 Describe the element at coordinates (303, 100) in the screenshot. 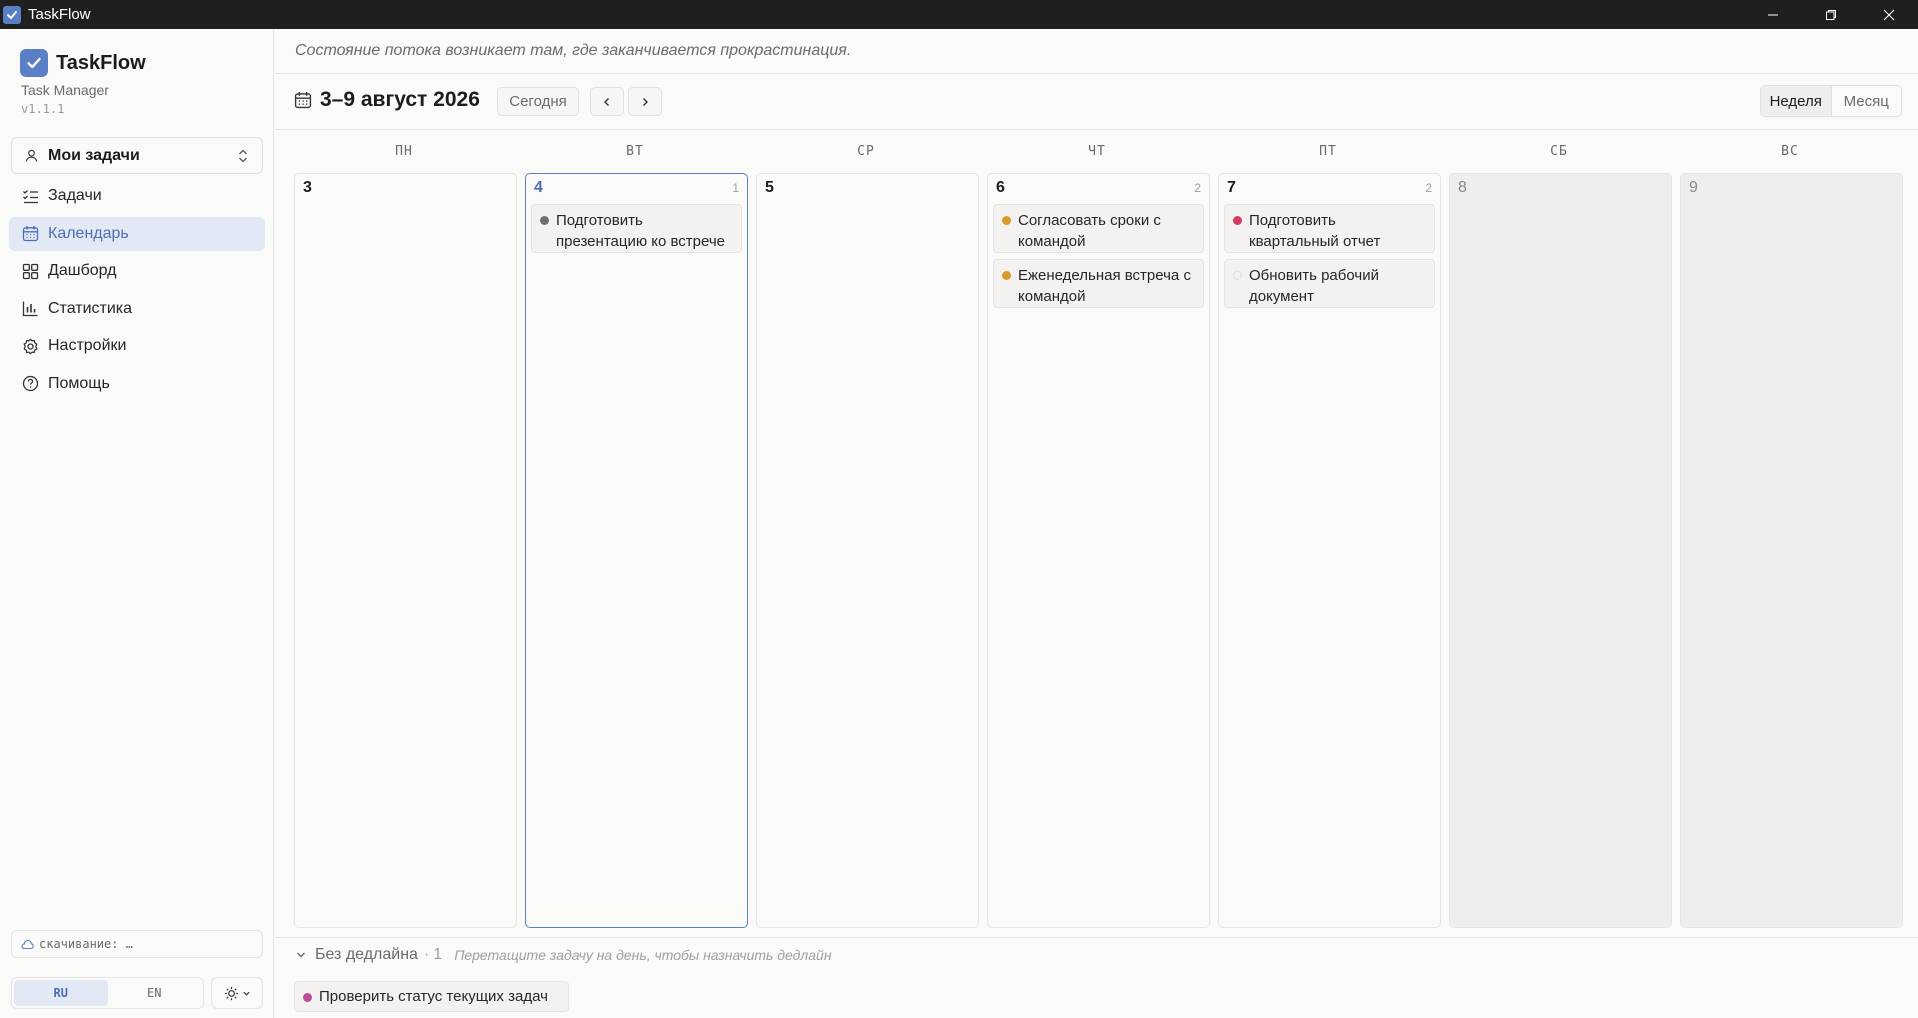

I see `calendar-icon` at that location.